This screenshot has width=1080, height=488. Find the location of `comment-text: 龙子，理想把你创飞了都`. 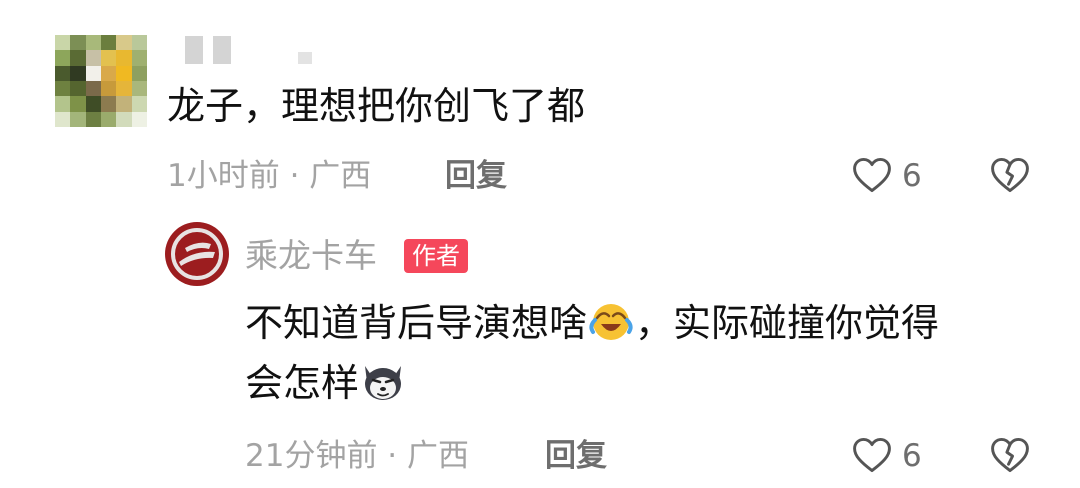

comment-text: 龙子，理想把你创飞了都 is located at coordinates (376, 106).